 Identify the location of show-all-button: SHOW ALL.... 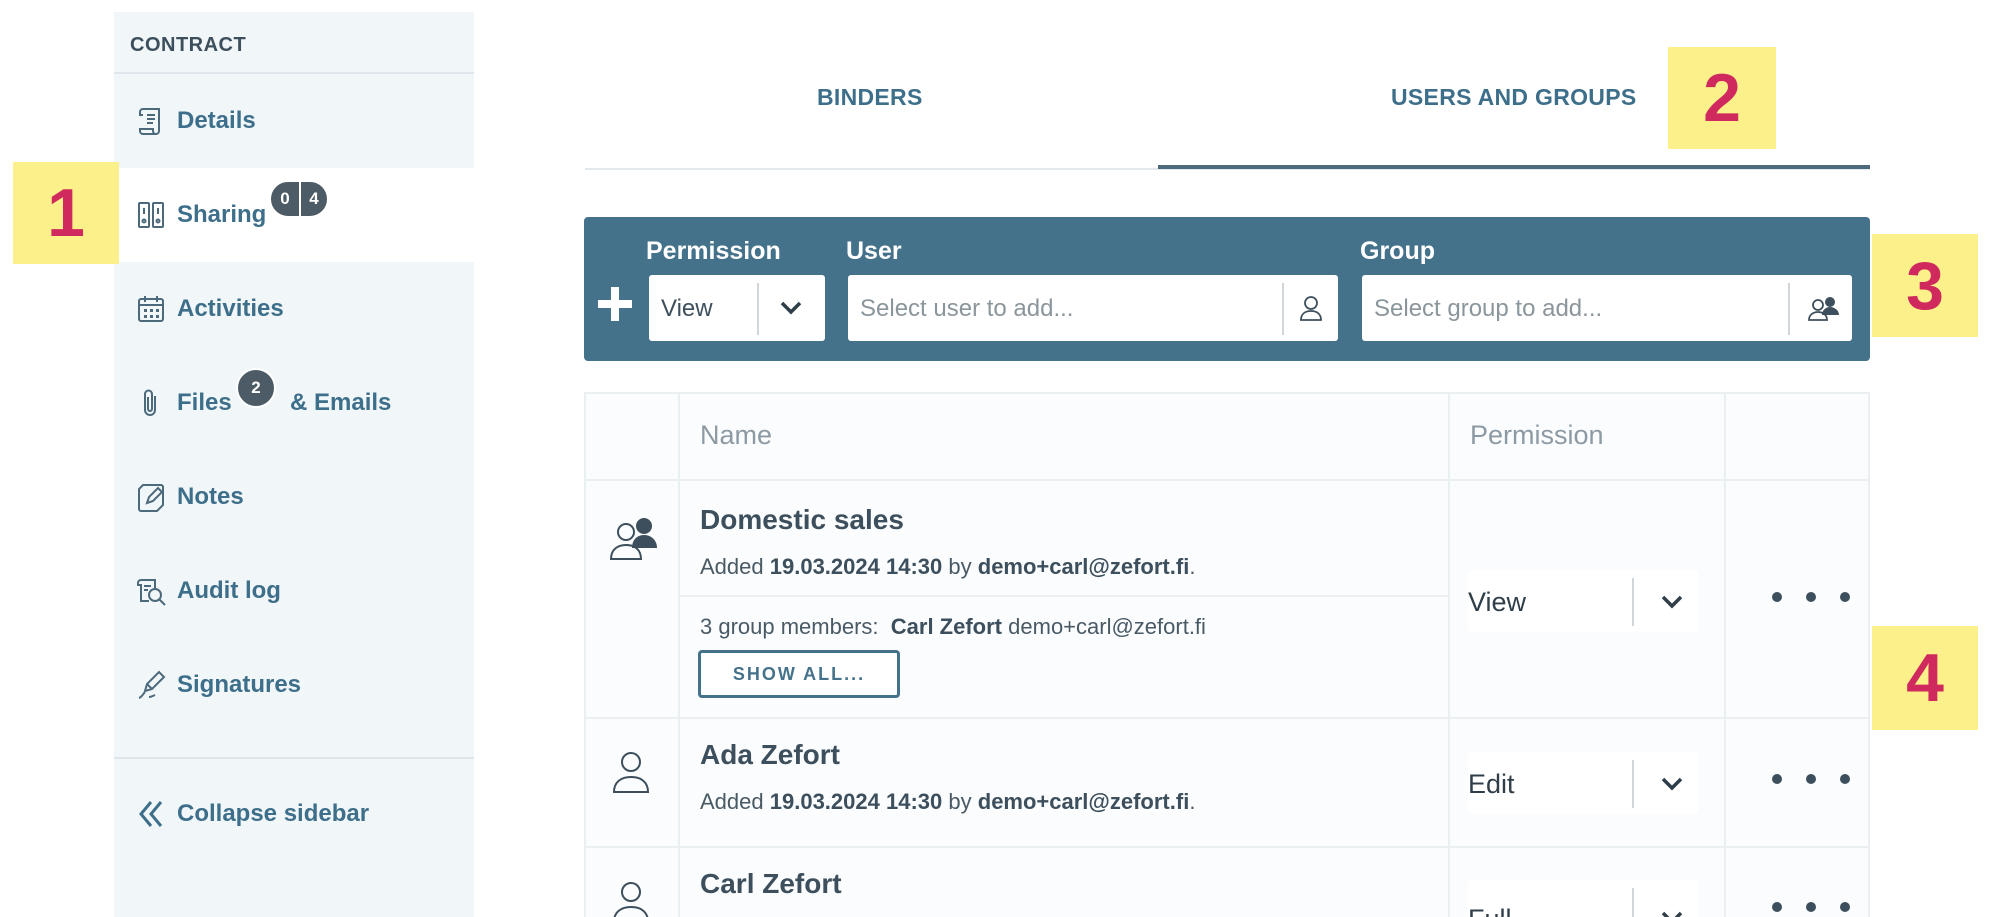
(799, 674).